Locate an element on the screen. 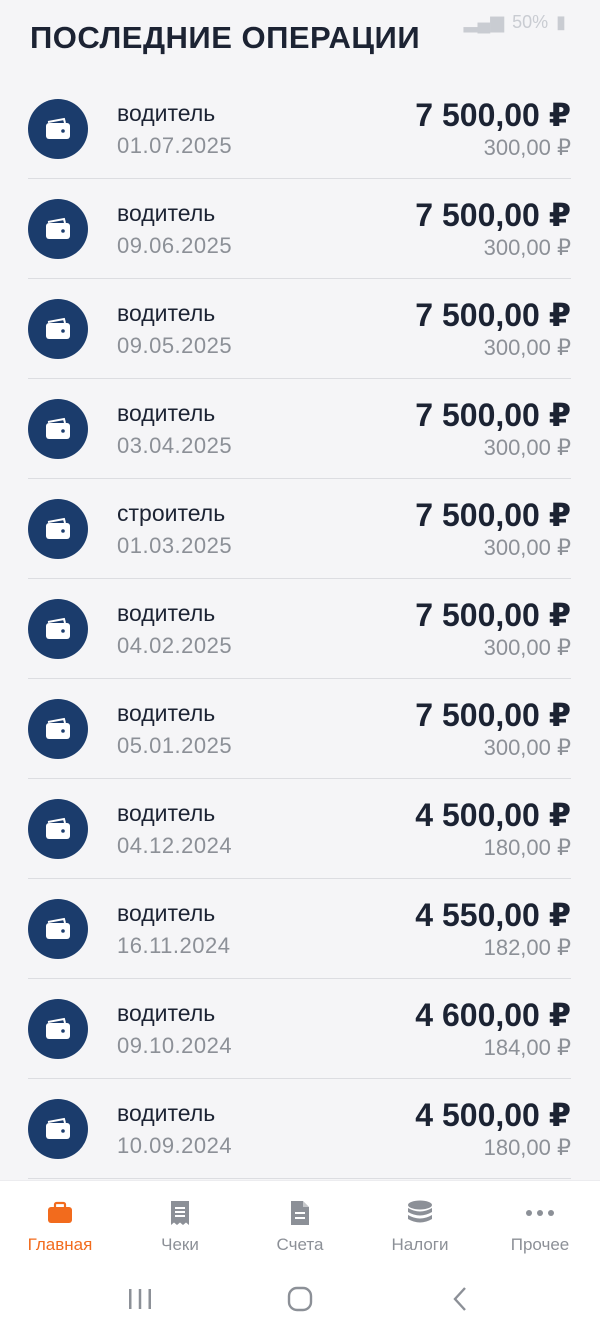 This screenshot has width=600, height=1332. operation-row: водитель 01.07.2025 7 500,00 ₽300,00 ₽ is located at coordinates (299, 129).